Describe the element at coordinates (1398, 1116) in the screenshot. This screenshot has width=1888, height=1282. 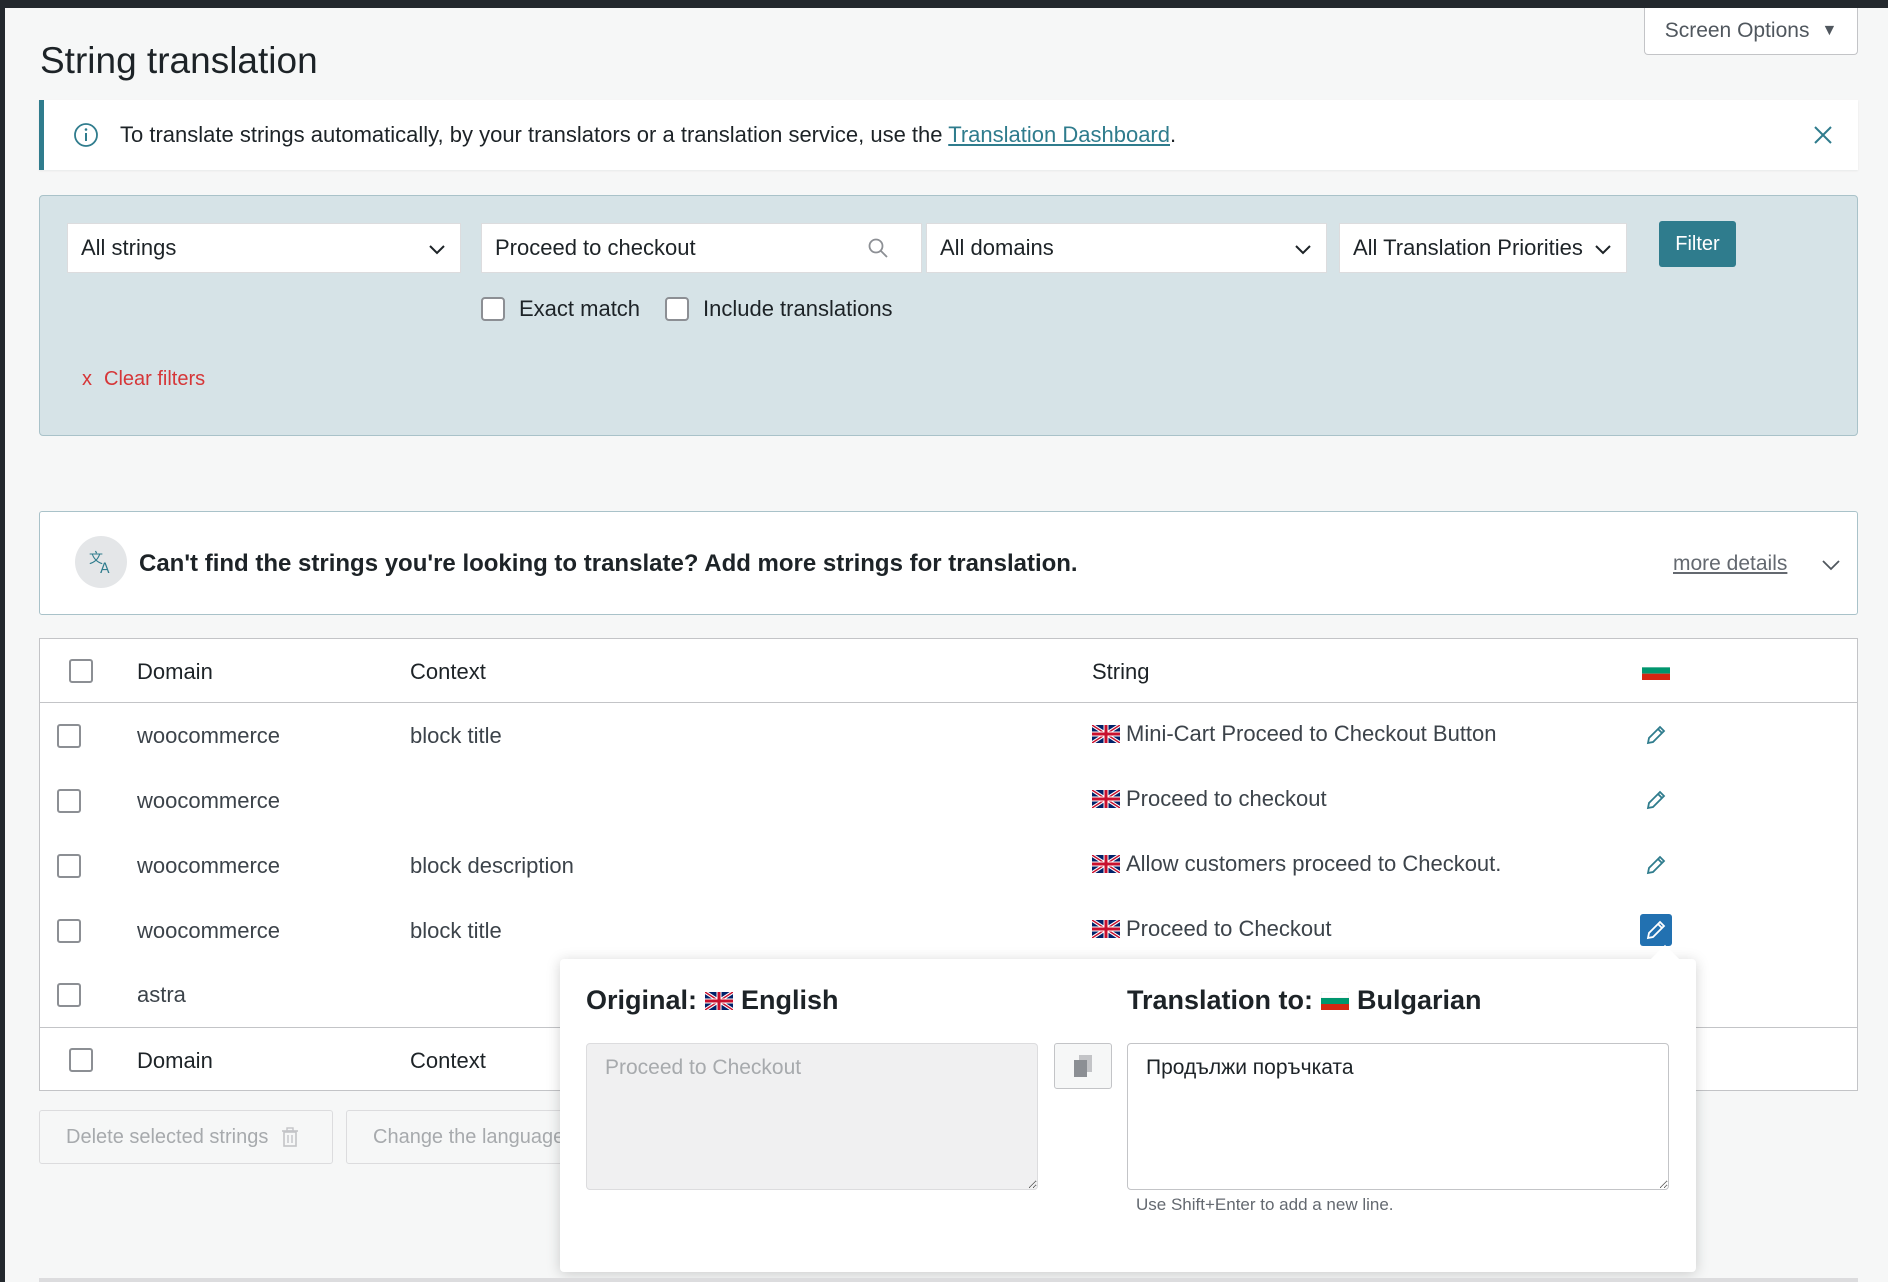
I see `translation-text-field: Продължи поръчката` at that location.